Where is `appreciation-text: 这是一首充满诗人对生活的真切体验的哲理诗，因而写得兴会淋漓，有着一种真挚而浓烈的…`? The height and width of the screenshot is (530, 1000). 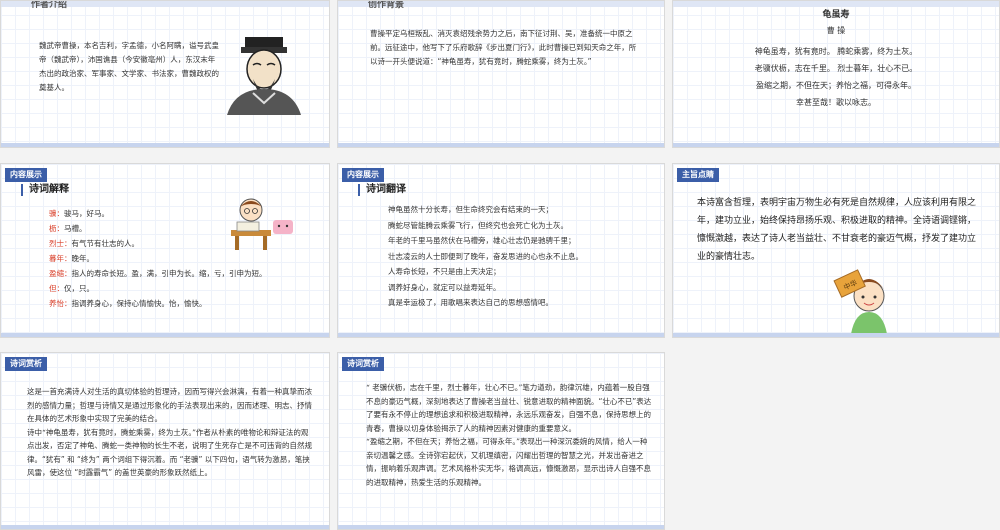
appreciation-text: 这是一首充满诗人对生活的真切体验的哲理诗，因而写得兴会淋漓，有着一种真挚而浓烈的… is located at coordinates (170, 432).